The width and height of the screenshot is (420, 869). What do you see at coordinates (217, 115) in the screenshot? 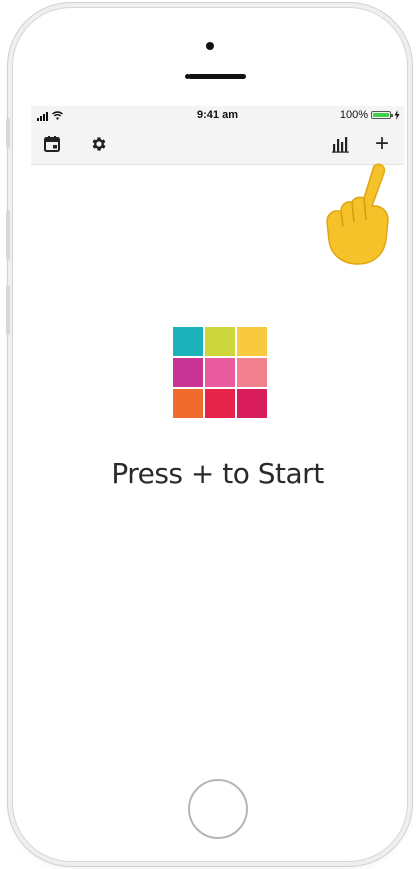
I see `status-bar: 9:41 am 100%` at bounding box center [217, 115].